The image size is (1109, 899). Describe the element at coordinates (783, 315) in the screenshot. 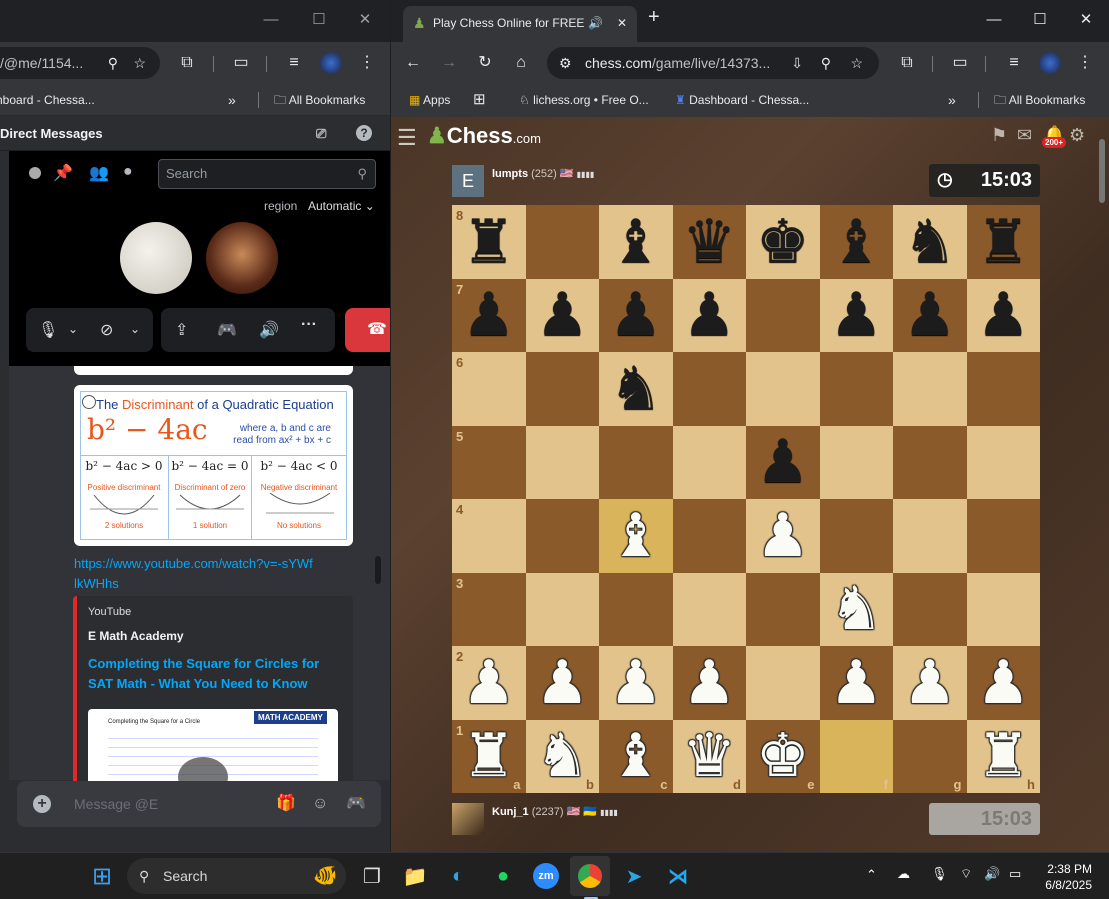

I see `square-e7` at that location.